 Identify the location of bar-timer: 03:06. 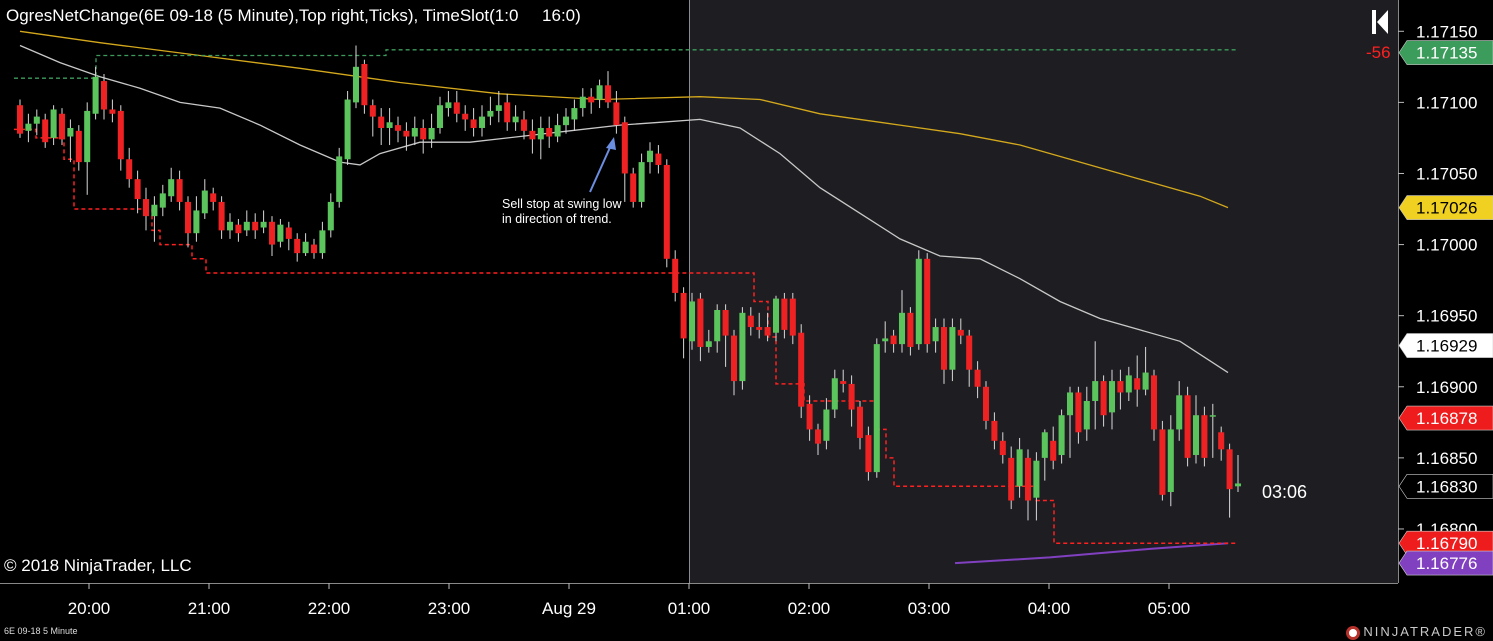
(1285, 492).